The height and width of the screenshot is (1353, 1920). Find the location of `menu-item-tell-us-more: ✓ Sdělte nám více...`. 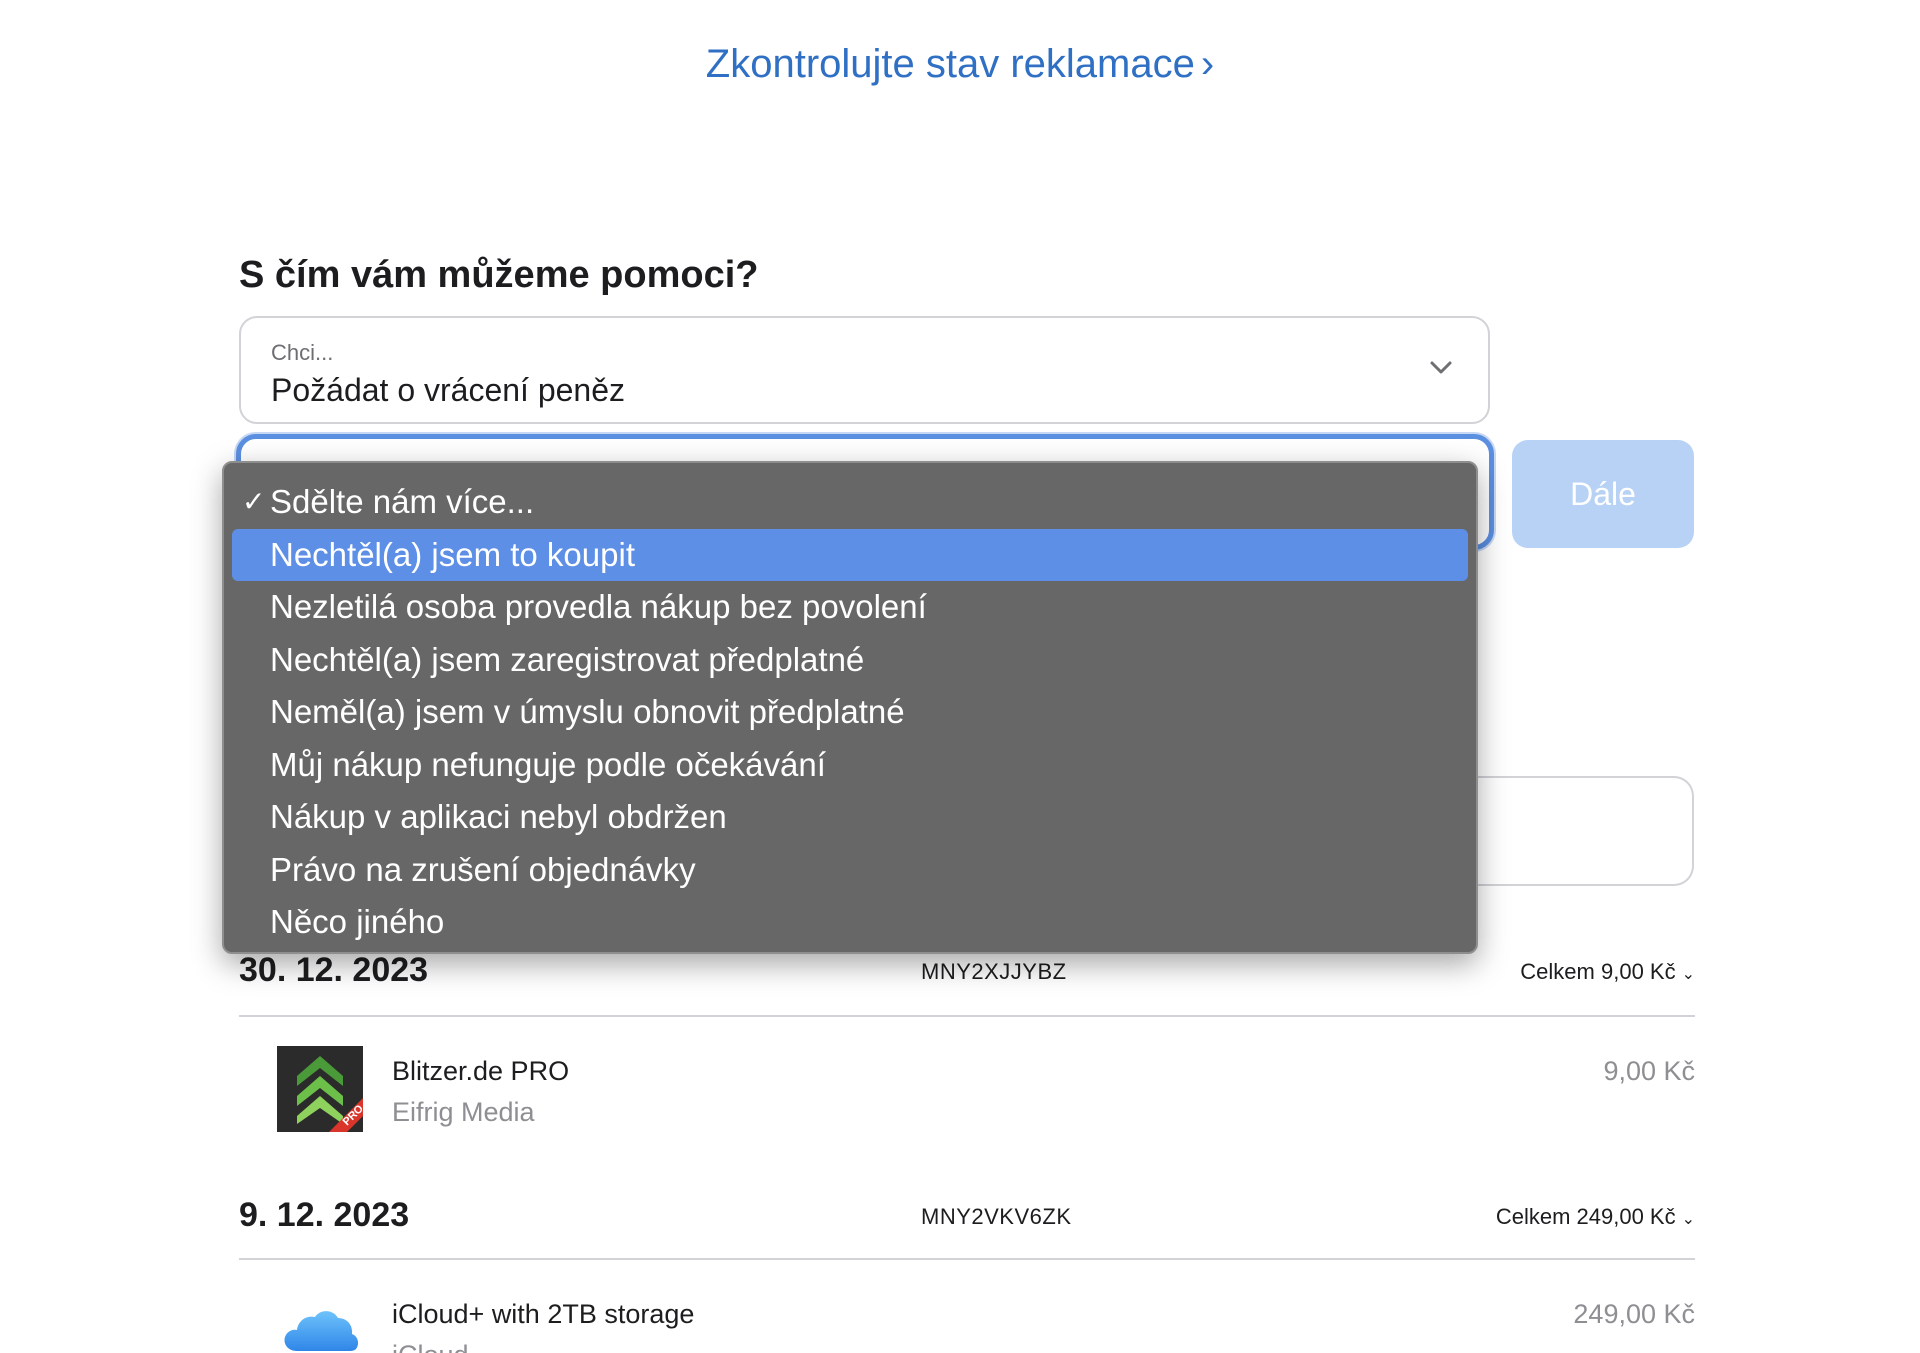

menu-item-tell-us-more: ✓ Sdělte nám více... is located at coordinates (850, 502).